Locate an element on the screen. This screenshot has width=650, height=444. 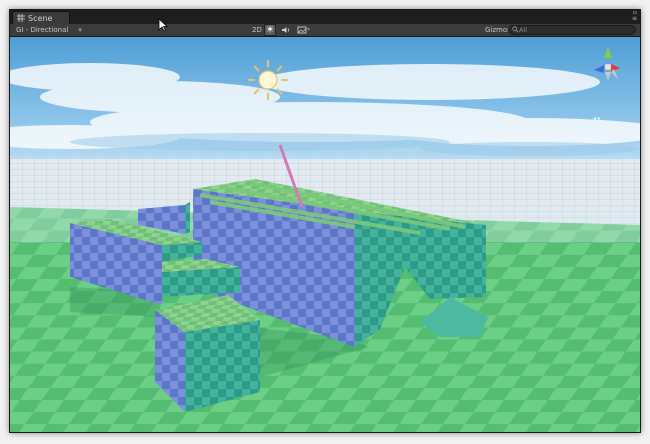
tab-scene-label: Scene is located at coordinates (40, 18).